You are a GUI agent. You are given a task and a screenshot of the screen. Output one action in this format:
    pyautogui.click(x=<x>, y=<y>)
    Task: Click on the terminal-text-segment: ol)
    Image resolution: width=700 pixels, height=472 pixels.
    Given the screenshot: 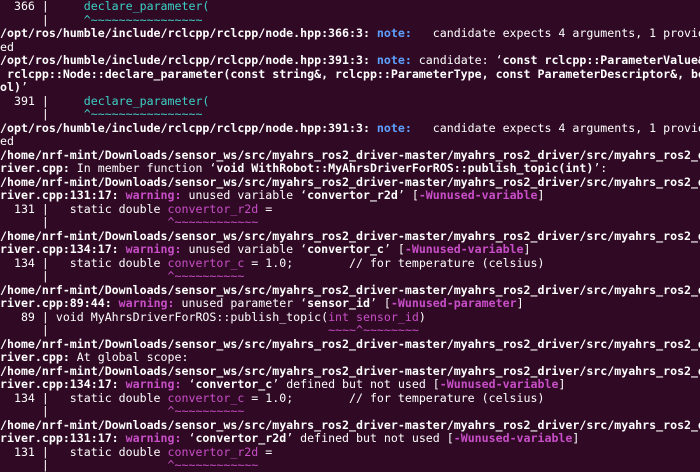 What is the action you would take?
    pyautogui.click(x=10, y=87)
    